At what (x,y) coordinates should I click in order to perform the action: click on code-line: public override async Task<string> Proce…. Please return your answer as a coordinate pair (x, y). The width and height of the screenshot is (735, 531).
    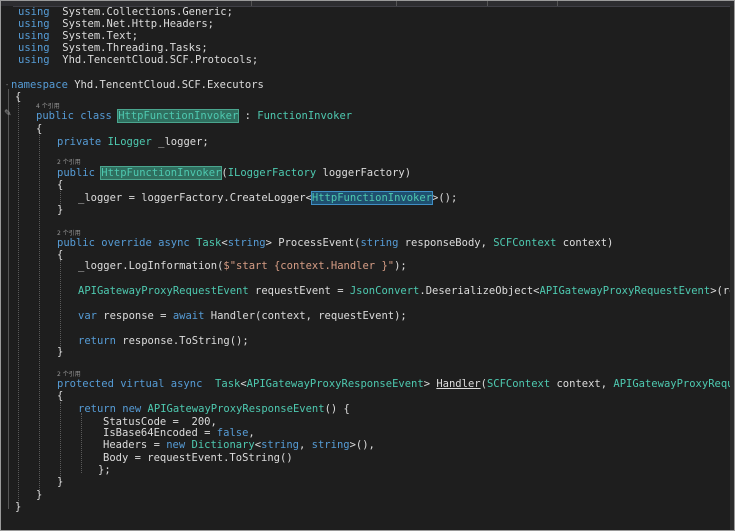
    Looking at the image, I should click on (335, 243).